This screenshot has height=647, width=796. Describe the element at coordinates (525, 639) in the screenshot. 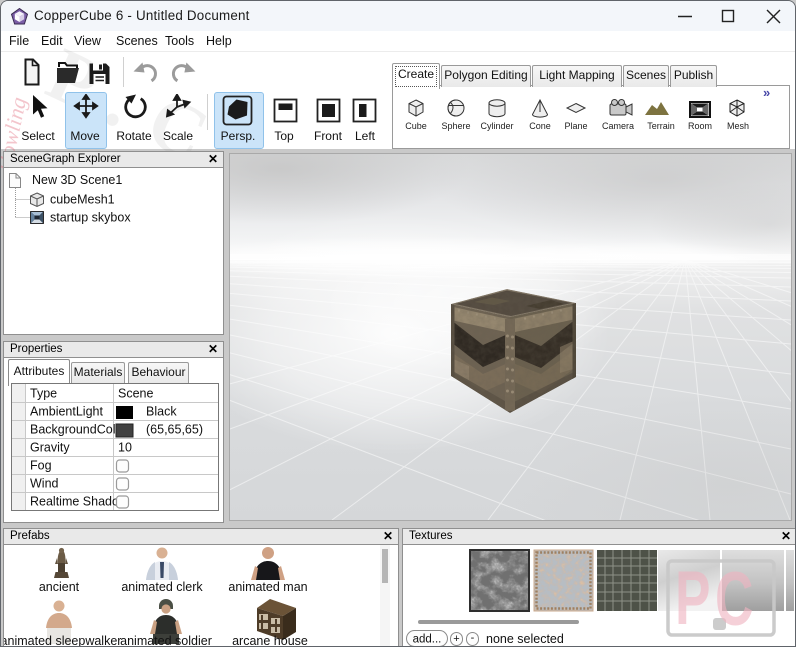

I see `svg-text: none selected` at that location.